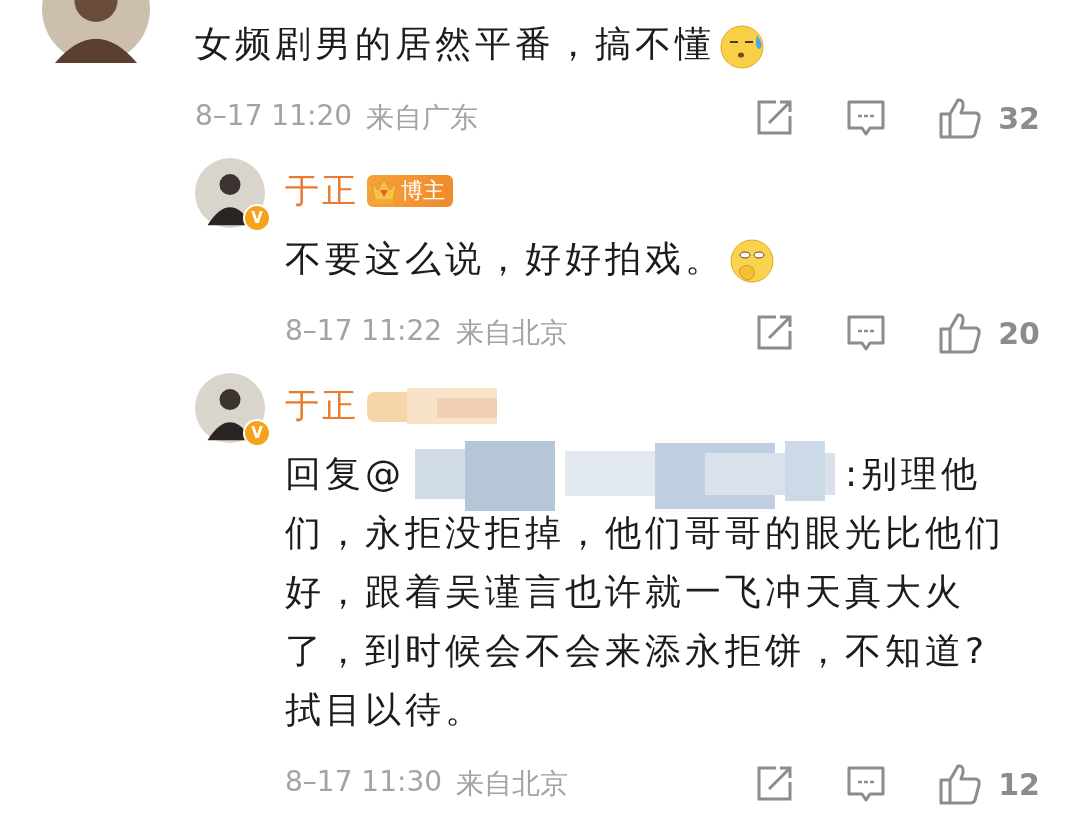 This screenshot has height=838, width=1080. Describe the element at coordinates (913, 473) in the screenshot. I see `comment-text: :别理他` at that location.